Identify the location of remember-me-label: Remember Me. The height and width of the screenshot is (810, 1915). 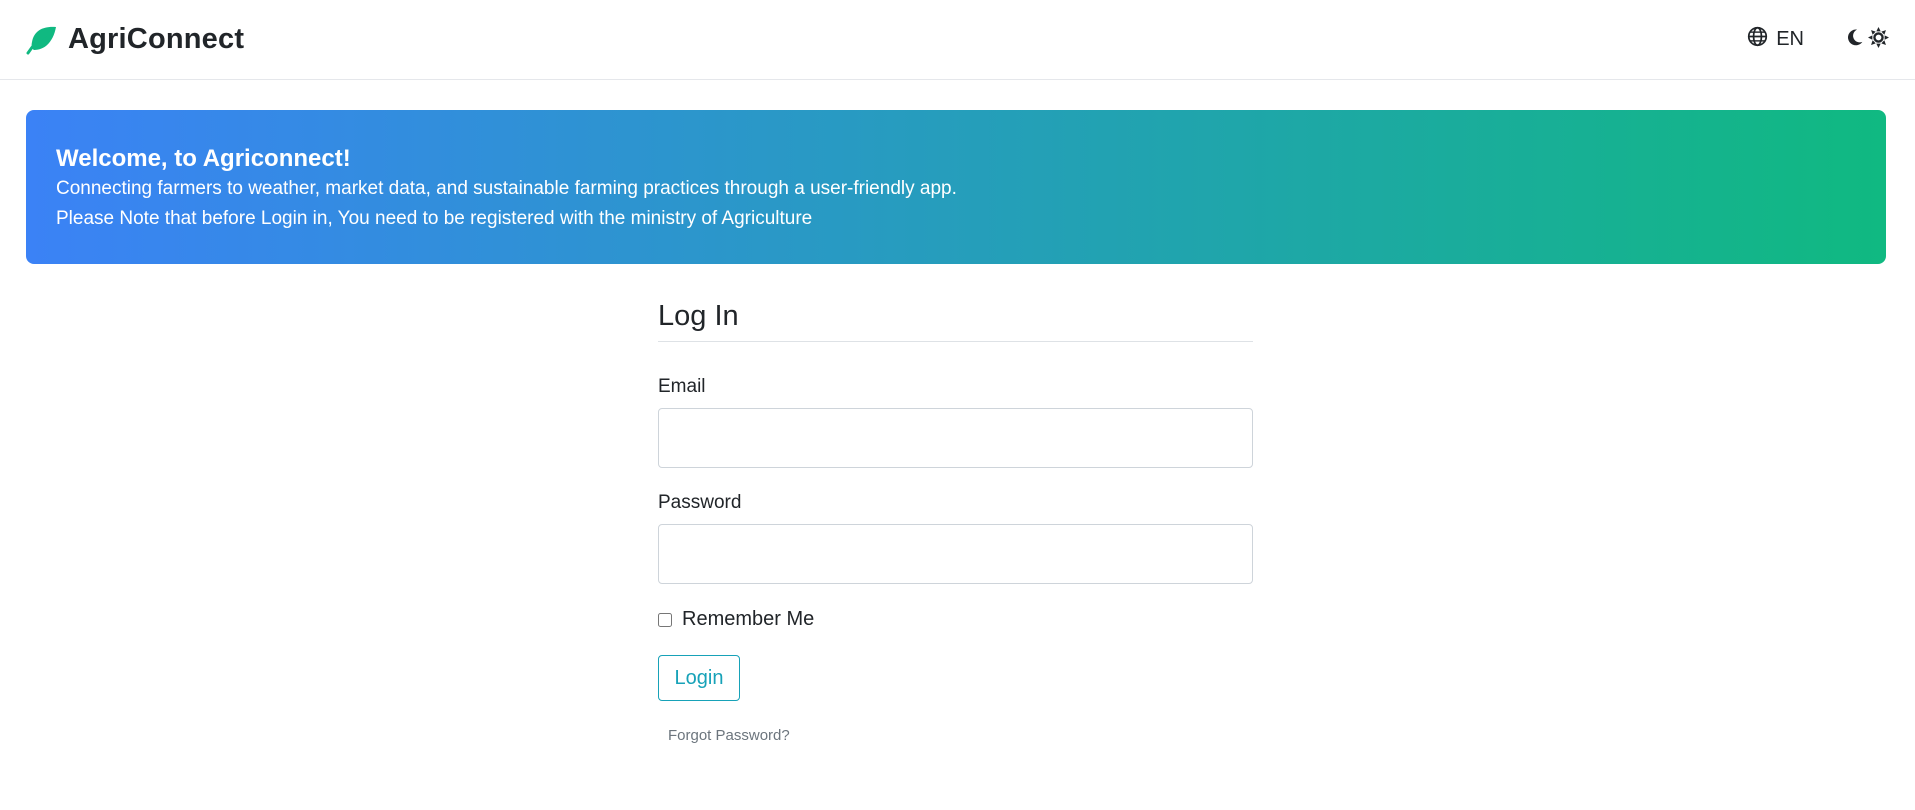
(748, 619).